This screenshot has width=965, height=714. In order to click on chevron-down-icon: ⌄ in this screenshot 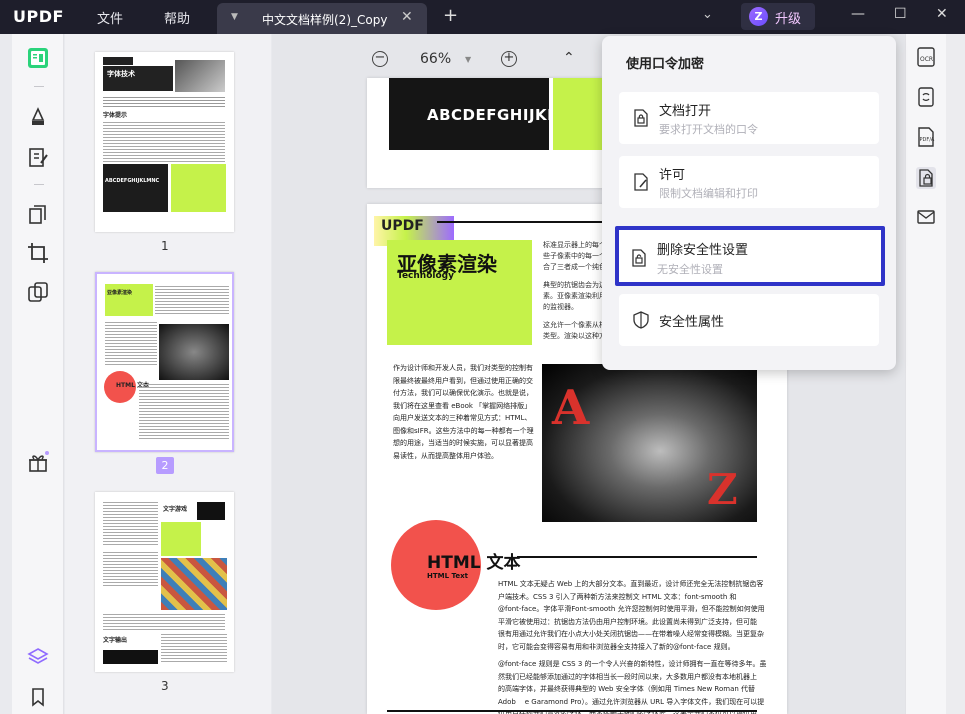, I will do `click(707, 14)`.